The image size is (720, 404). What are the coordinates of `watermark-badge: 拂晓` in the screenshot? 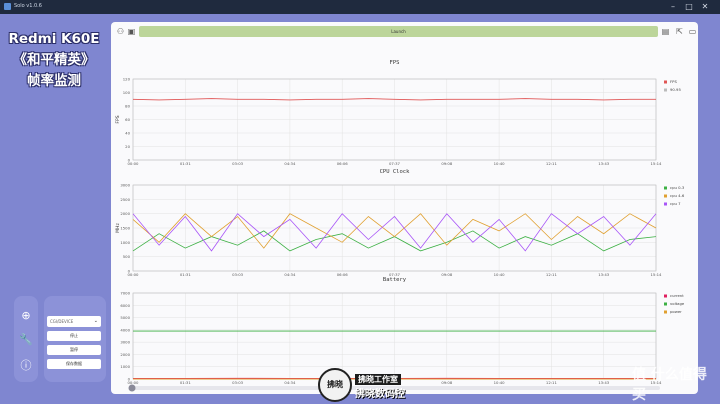 It's located at (335, 385).